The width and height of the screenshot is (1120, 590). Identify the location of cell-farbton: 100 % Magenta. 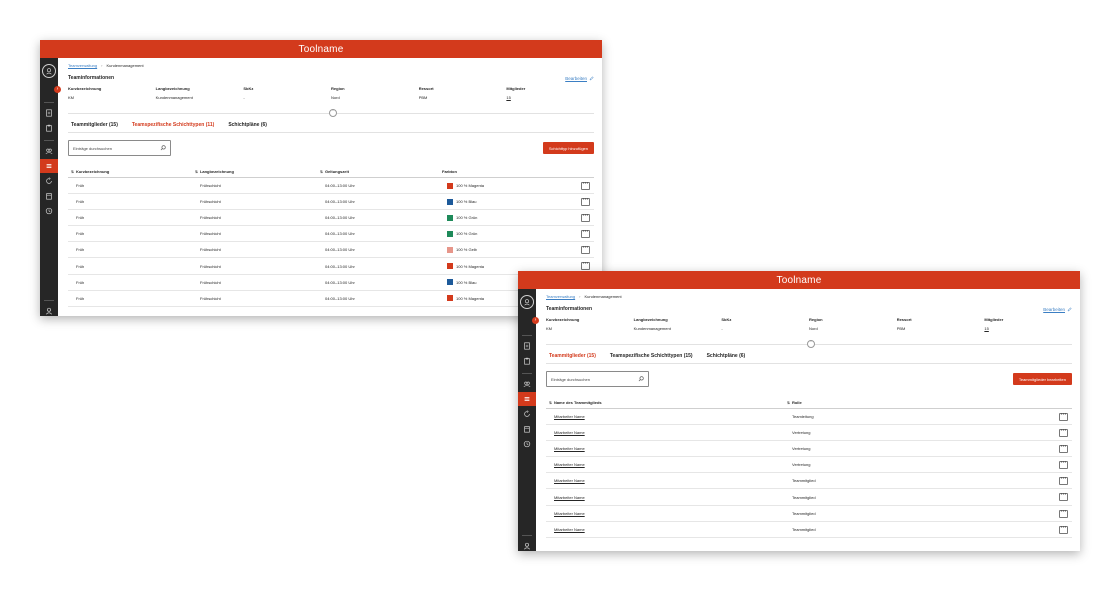
(520, 185).